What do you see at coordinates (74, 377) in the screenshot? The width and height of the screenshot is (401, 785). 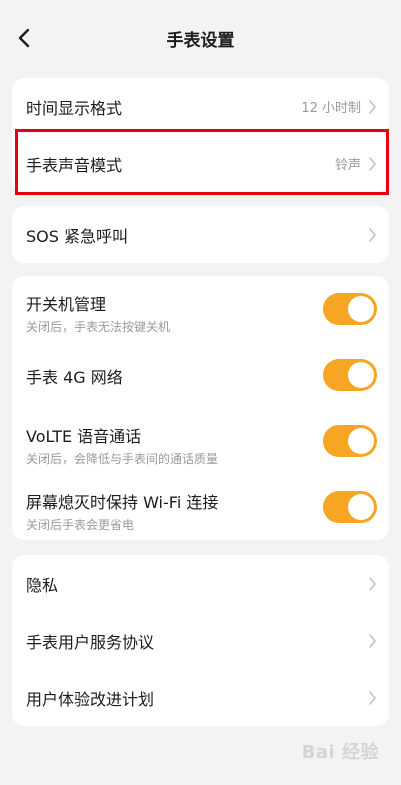 I see `network-4g-label: 手表 4G 网络` at bounding box center [74, 377].